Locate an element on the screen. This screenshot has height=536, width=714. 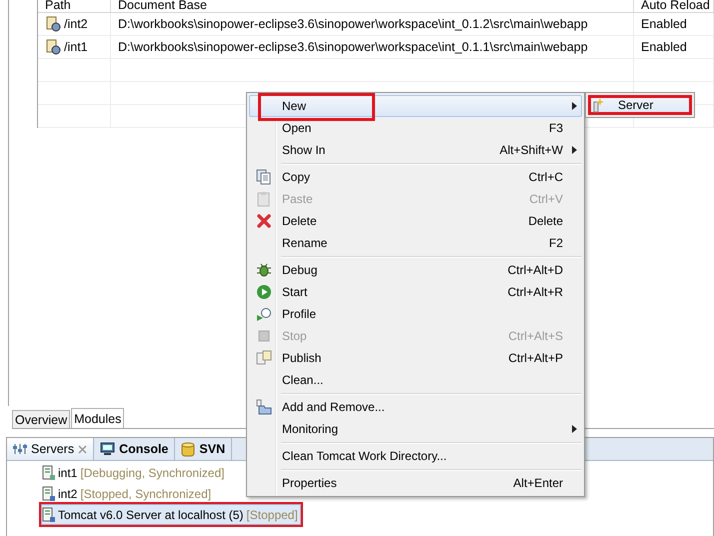
view-tab: Console is located at coordinates (135, 449).